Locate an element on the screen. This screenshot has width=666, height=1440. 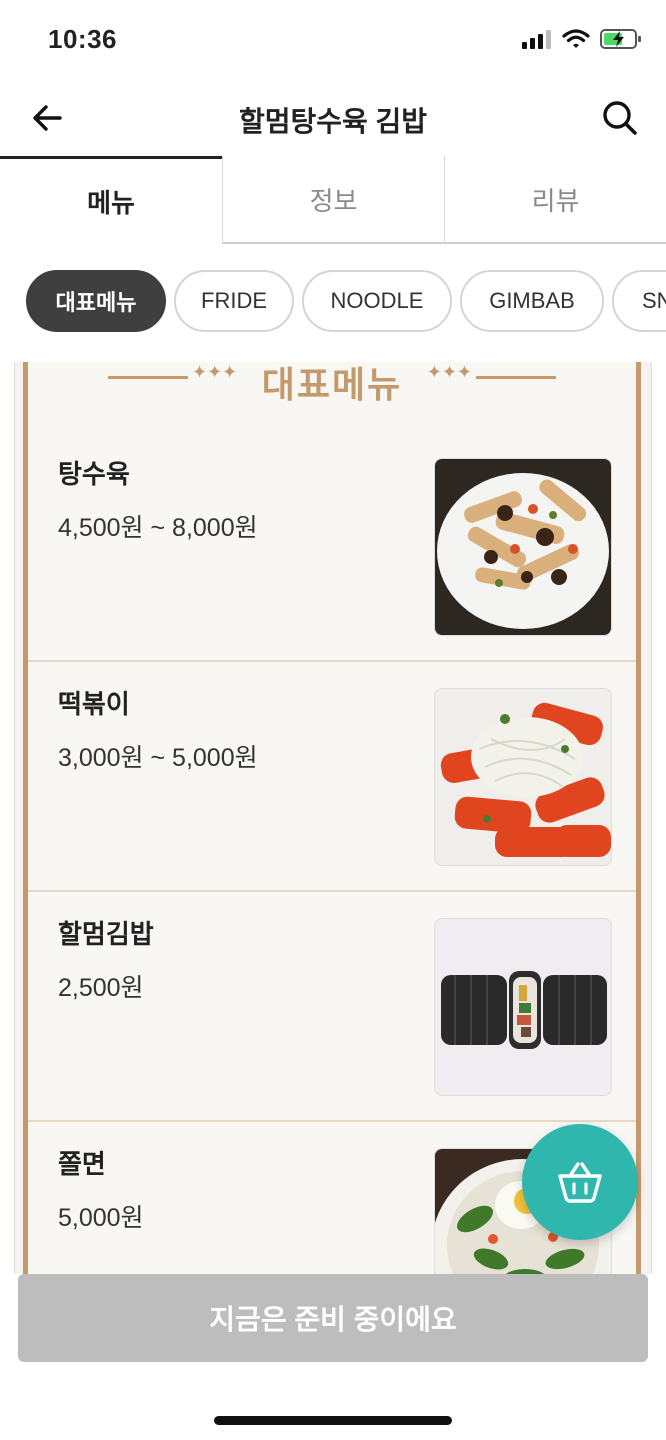
menu-item: 할멈김밥 2,500원 is located at coordinates (332, 1006).